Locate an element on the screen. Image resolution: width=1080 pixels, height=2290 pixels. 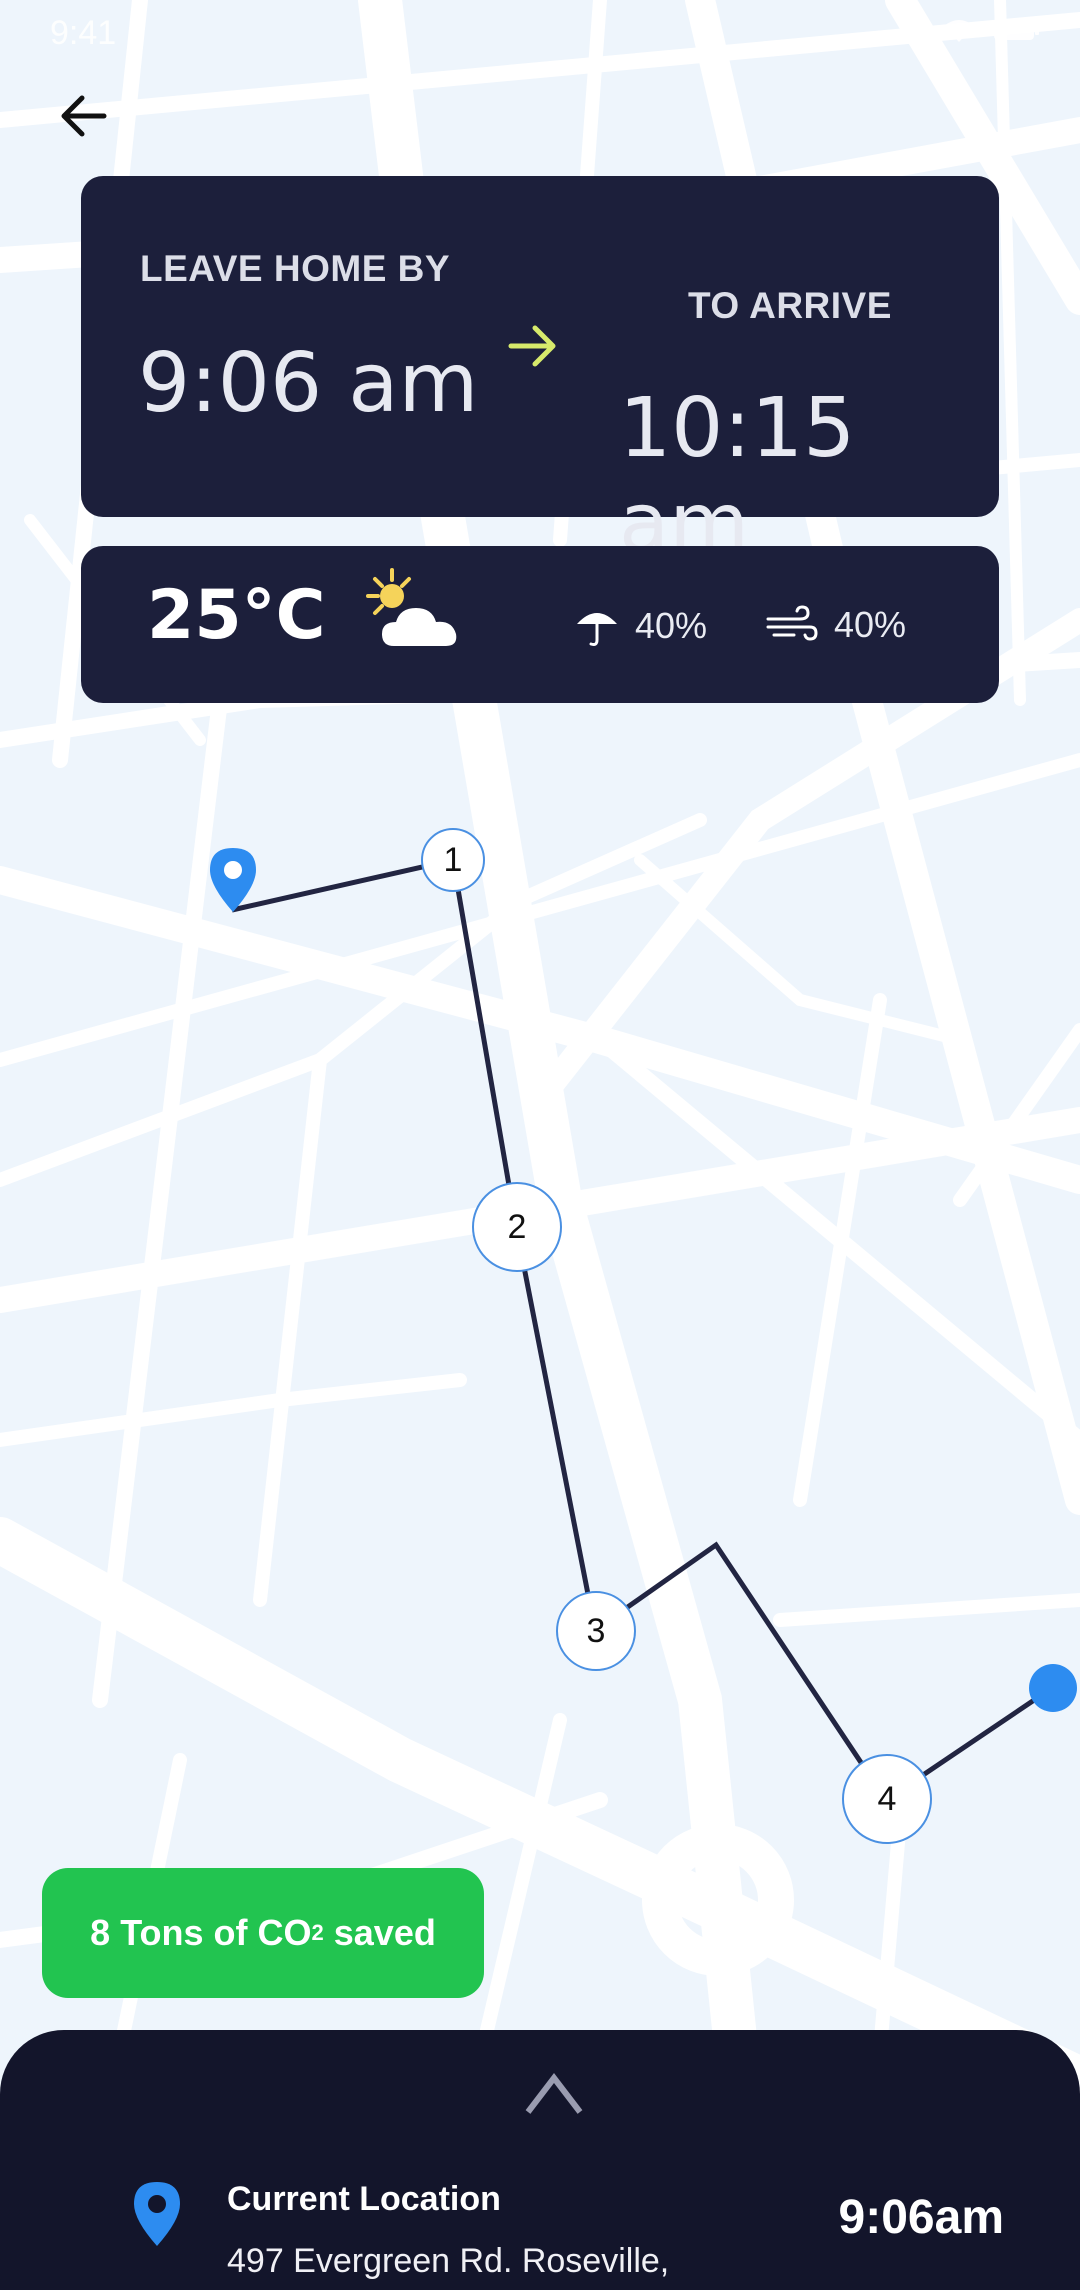
trip-time-card: LEAVE HOME BY 9:06 am TO ARRIVE 10:15 am is located at coordinates (540, 373).